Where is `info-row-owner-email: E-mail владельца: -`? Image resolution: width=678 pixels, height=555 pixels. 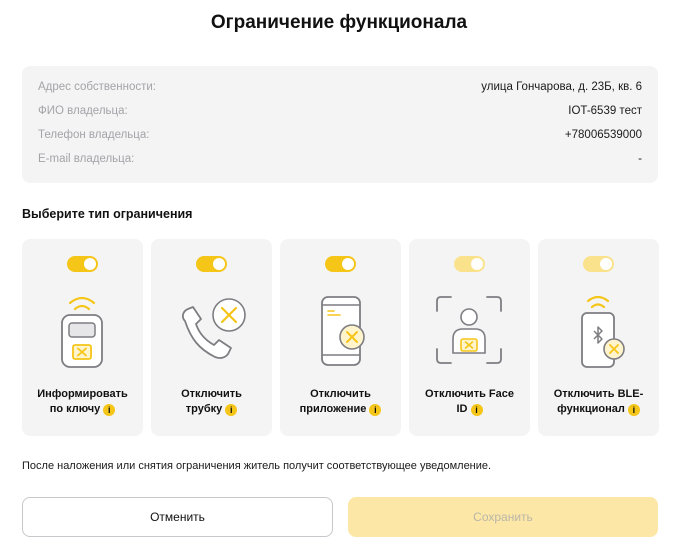
info-row-owner-email: E-mail владельца: - is located at coordinates (340, 162).